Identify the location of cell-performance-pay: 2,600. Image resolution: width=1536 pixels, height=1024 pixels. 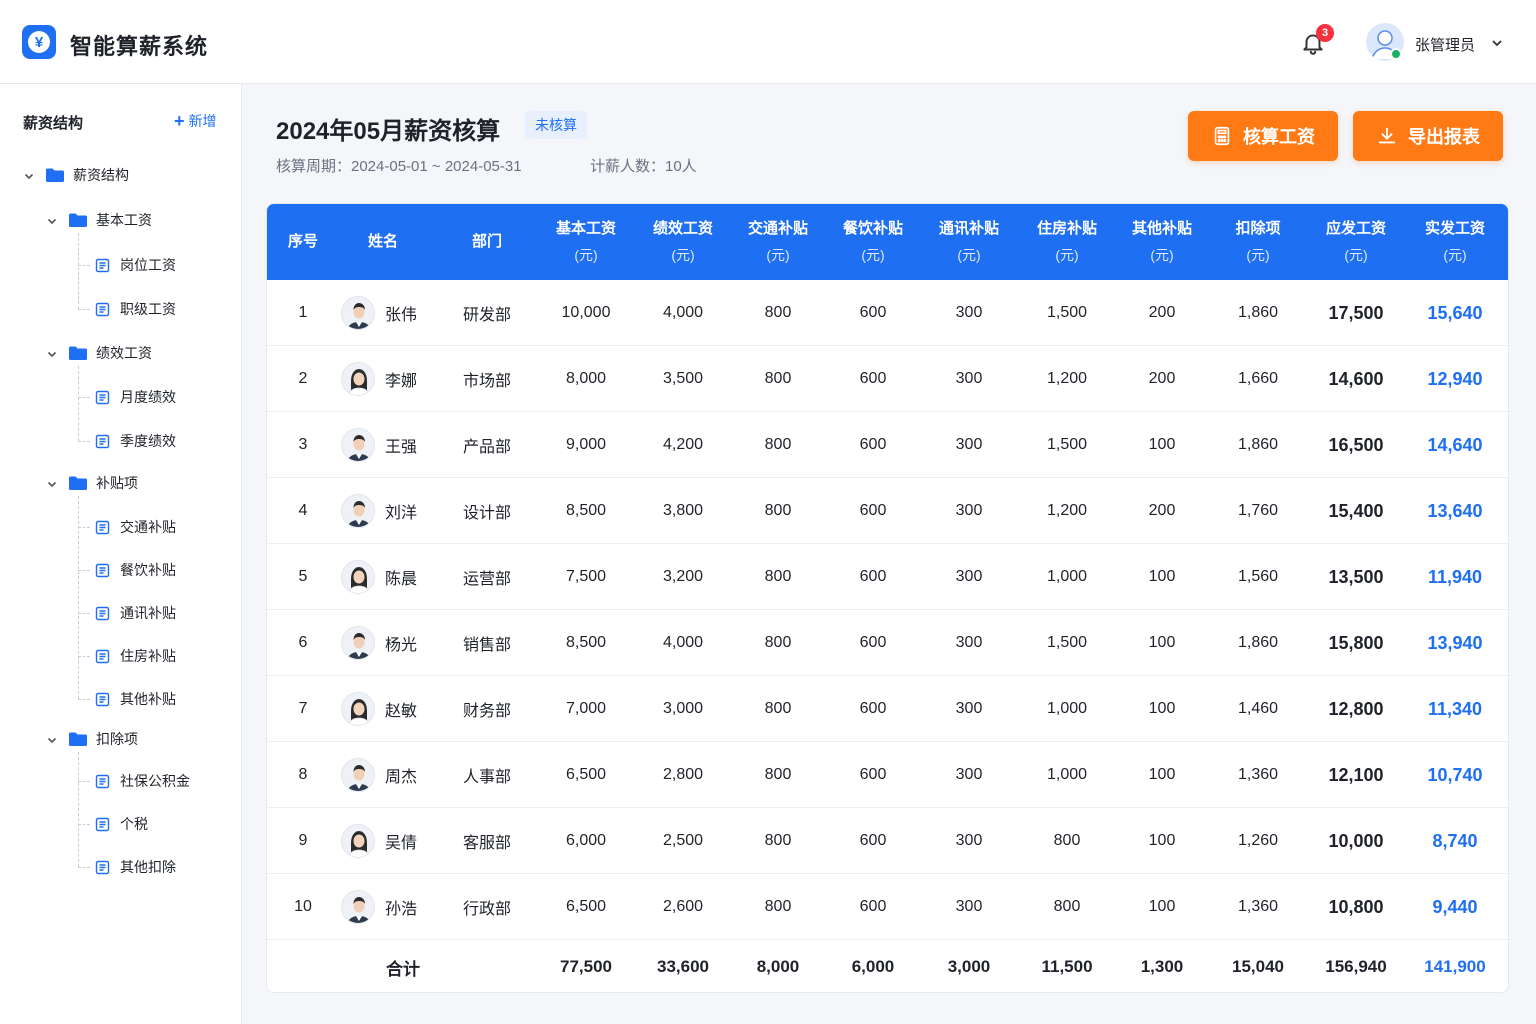
(683, 906).